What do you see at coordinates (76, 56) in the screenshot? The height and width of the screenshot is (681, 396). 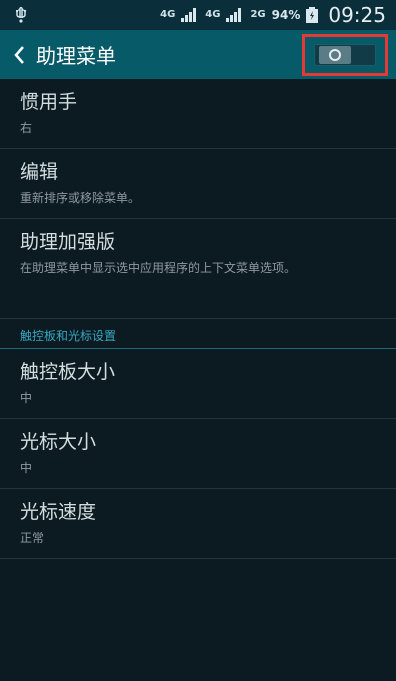 I see `page-title: 助理菜单` at bounding box center [76, 56].